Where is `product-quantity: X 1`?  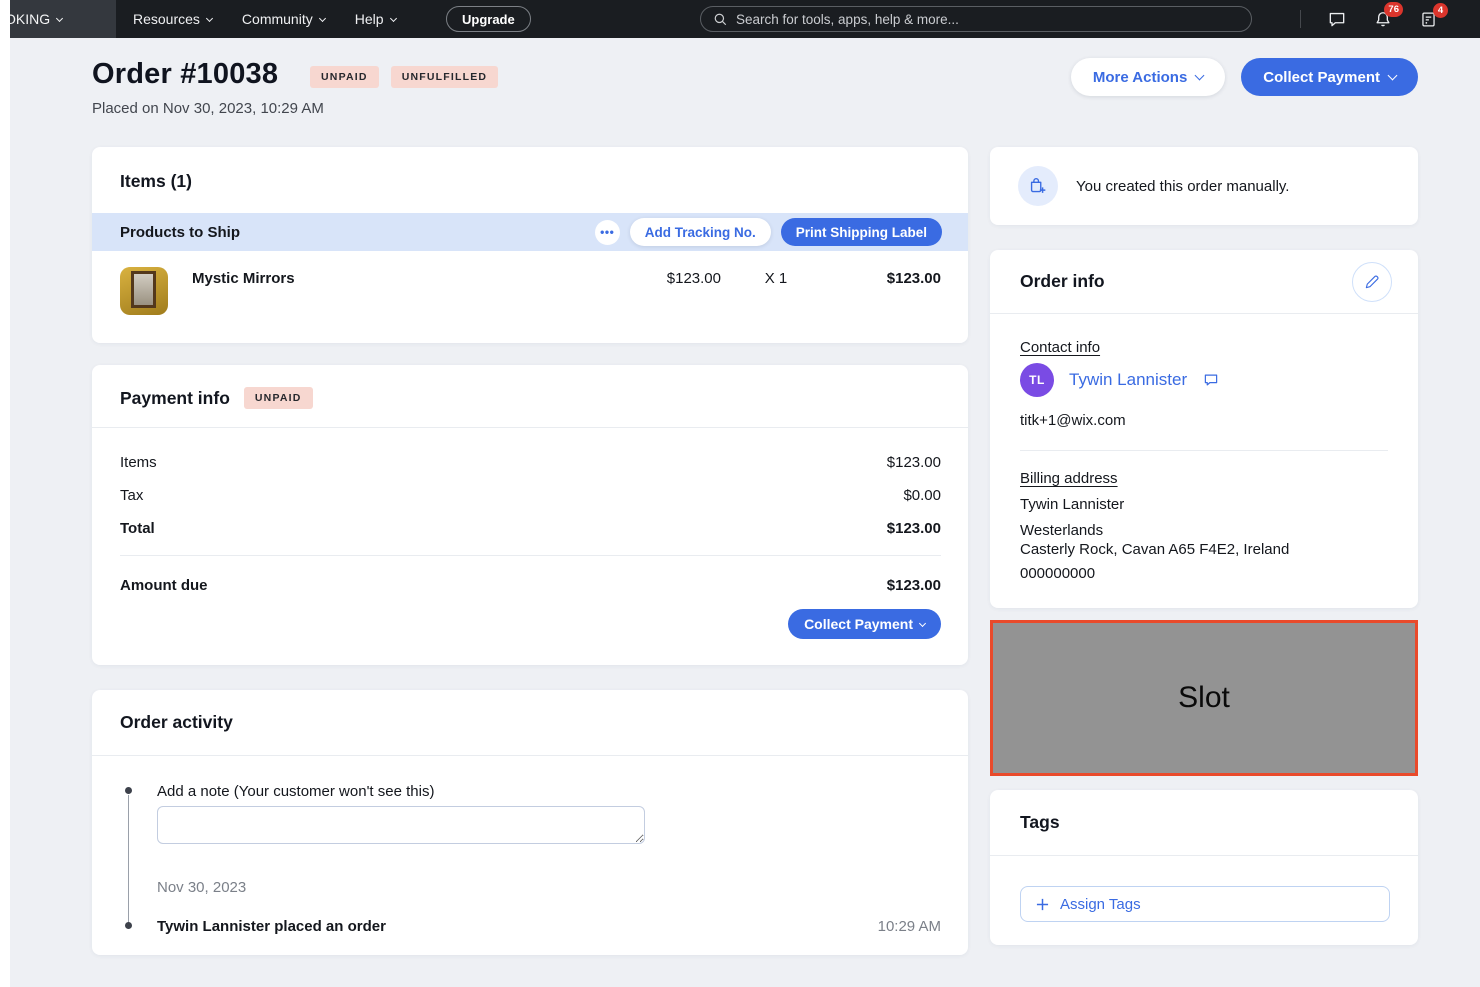 product-quantity: X 1 is located at coordinates (776, 278).